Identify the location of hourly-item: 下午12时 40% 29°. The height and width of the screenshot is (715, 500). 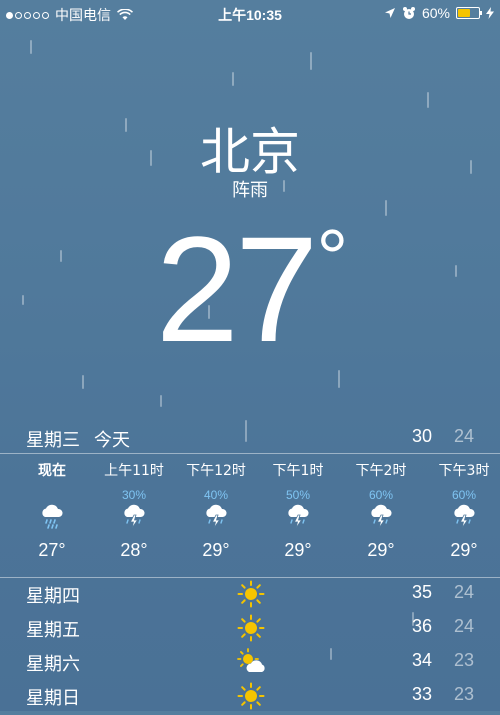
(216, 510).